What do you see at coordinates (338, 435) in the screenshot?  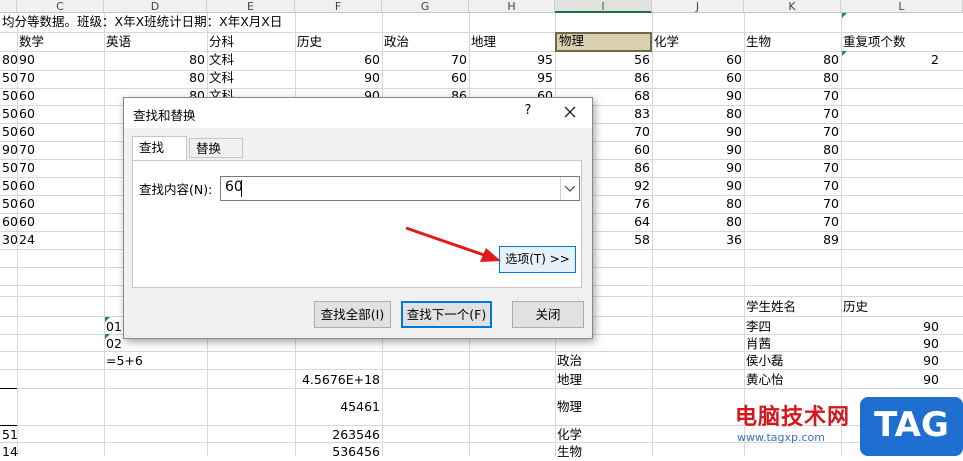 I see `cell-f-263546: 263546` at bounding box center [338, 435].